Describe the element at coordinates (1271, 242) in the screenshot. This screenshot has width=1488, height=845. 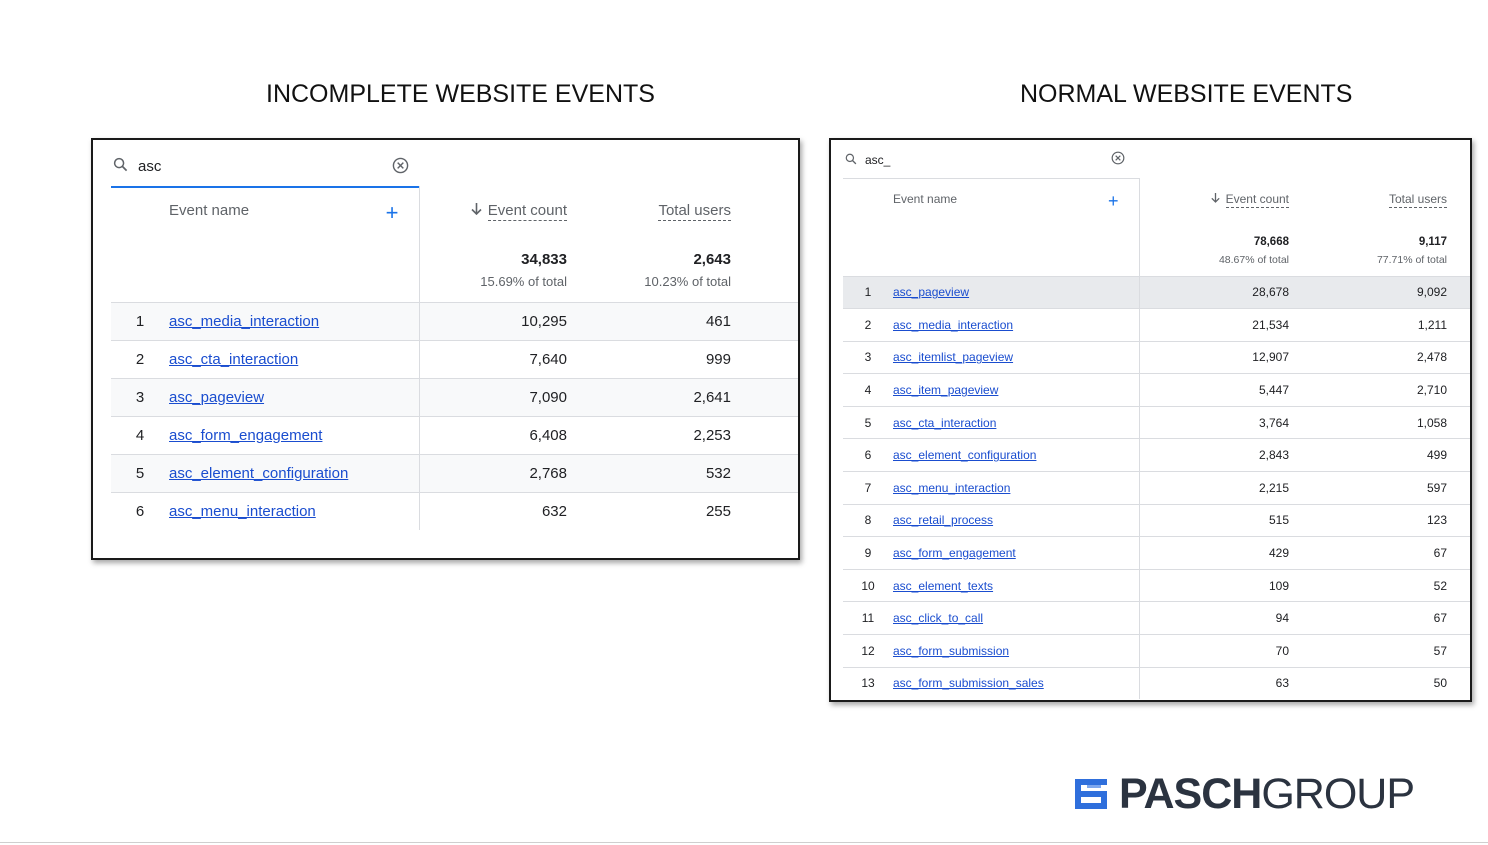
I see `total-event-count: 78,668` at that location.